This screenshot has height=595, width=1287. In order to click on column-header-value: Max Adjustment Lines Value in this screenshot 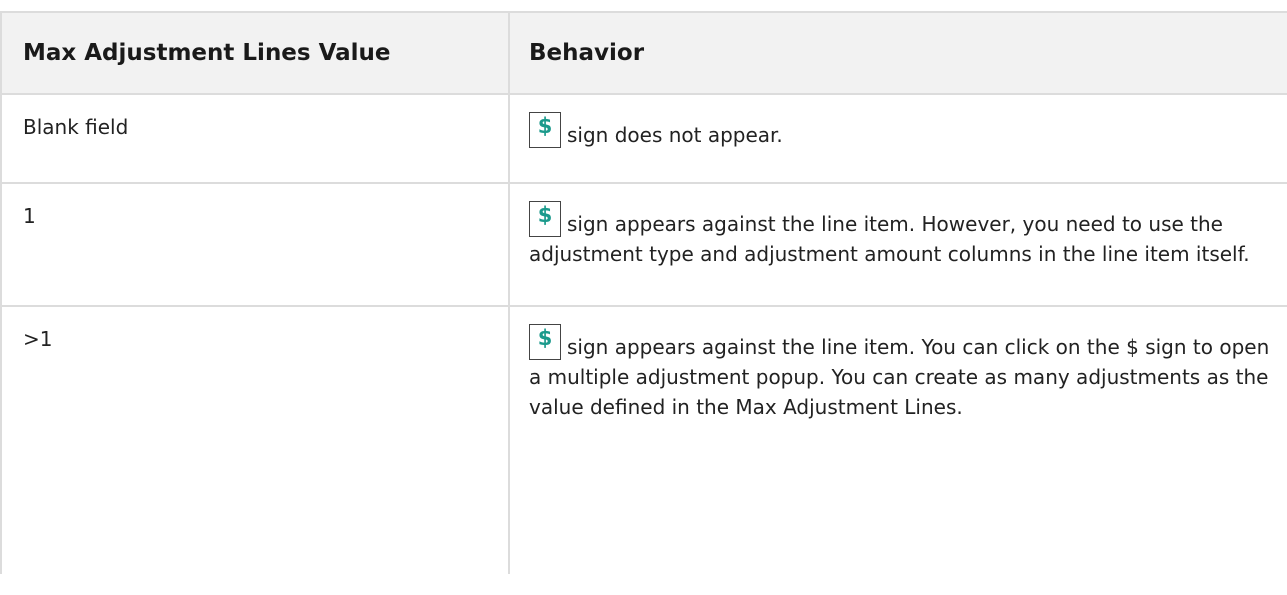, I will do `click(255, 53)`.